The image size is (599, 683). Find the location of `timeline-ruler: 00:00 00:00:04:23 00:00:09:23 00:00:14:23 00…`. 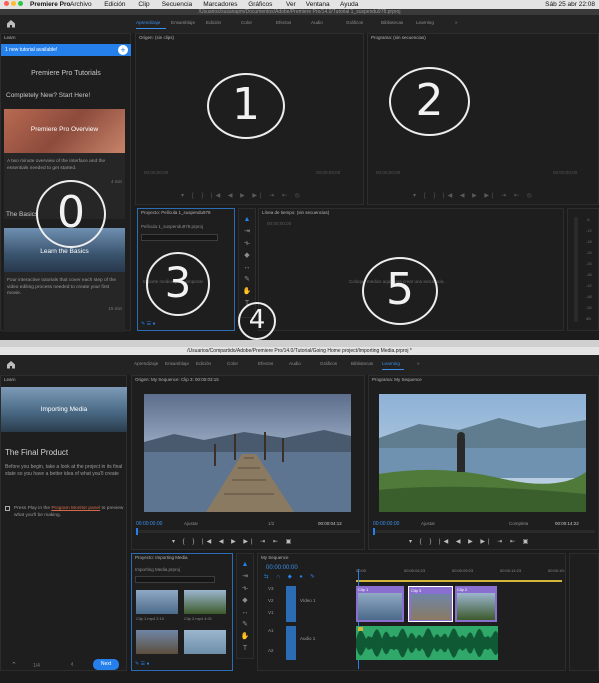

timeline-ruler: 00:00 00:00:04:23 00:00:09:23 00:00:14:23 00… is located at coordinates (460, 573).